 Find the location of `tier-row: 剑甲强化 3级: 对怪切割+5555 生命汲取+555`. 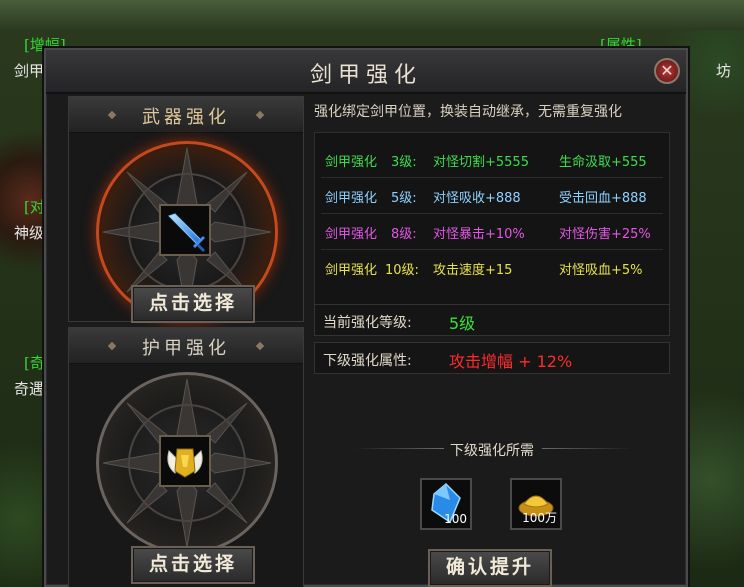

tier-row: 剑甲强化 3级: 对怪切割+5555 生命汲取+555 is located at coordinates (492, 159).